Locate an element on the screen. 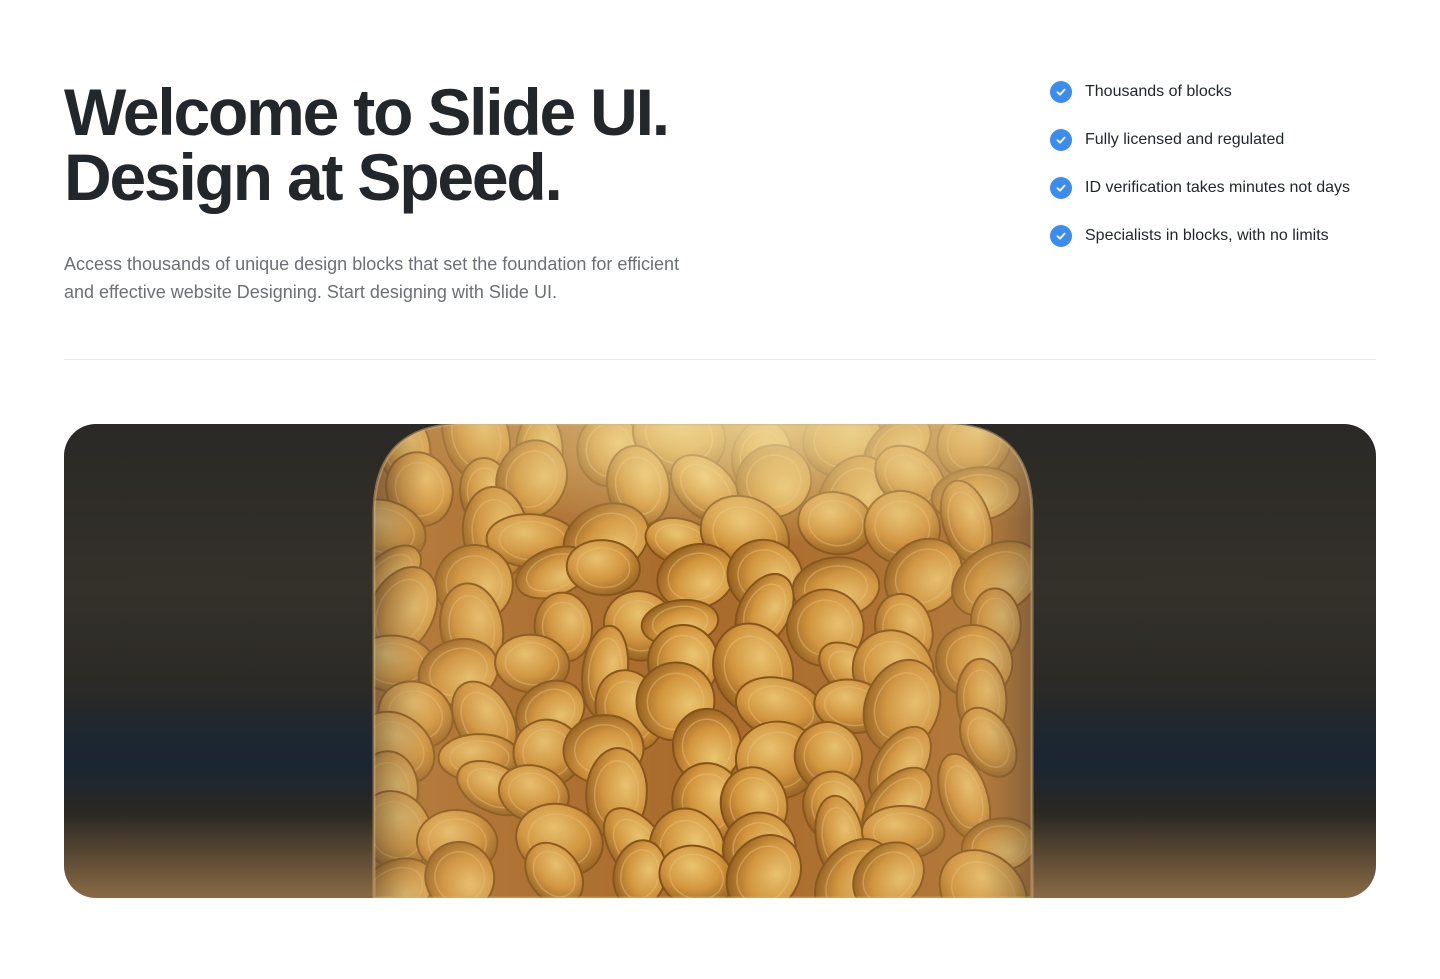 Image resolution: width=1440 pixels, height=979 pixels. feature-item: ID verification takes minutes not days is located at coordinates (1230, 188).